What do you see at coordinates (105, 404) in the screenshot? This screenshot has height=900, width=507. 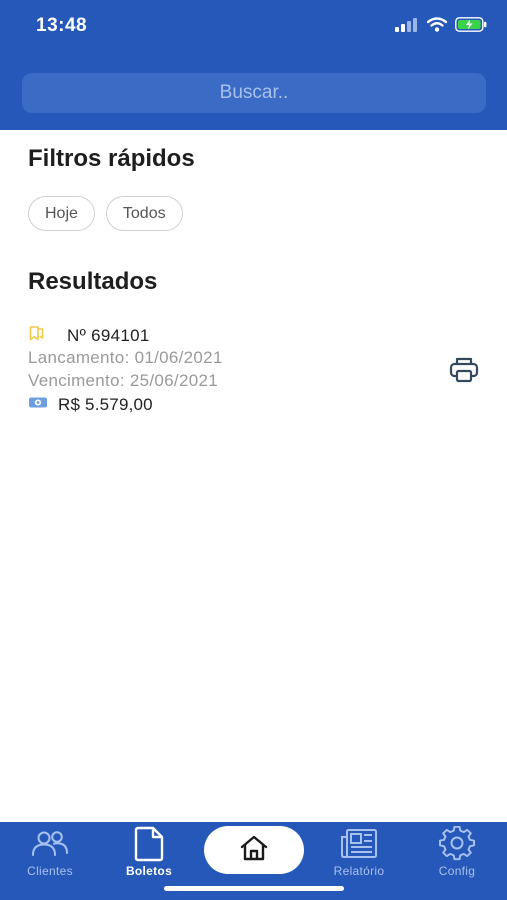 I see `boleto-valor: R$ 5.579,00` at bounding box center [105, 404].